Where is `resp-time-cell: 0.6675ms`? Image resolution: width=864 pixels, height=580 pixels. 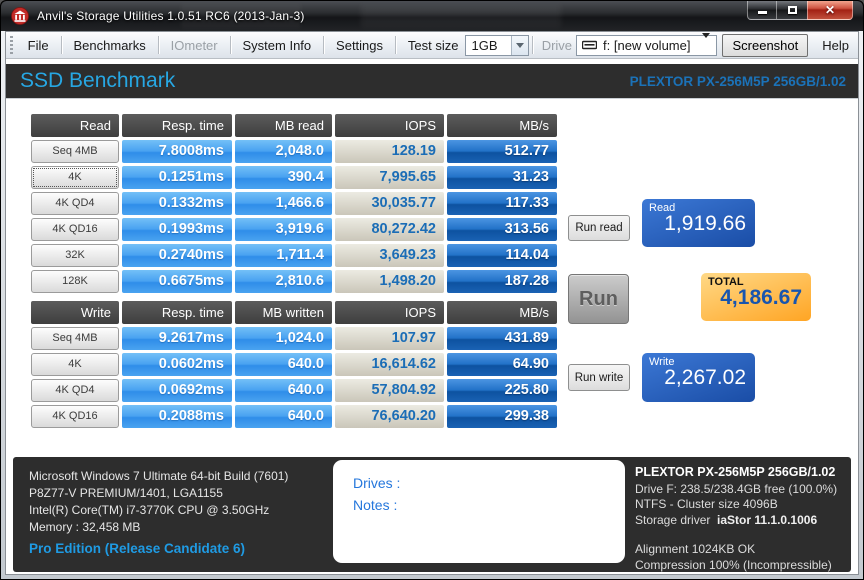 resp-time-cell: 0.6675ms is located at coordinates (177, 281).